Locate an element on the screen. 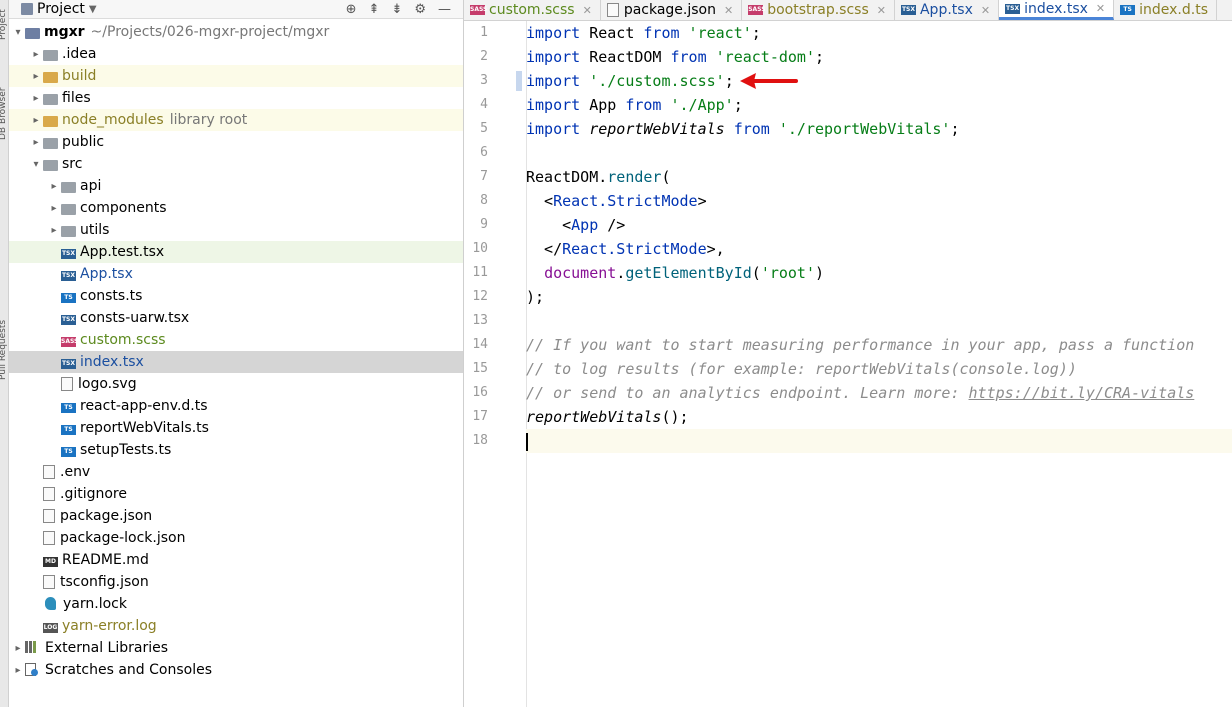 This screenshot has width=1232, height=707. md-file-icon: MD is located at coordinates (50, 562).